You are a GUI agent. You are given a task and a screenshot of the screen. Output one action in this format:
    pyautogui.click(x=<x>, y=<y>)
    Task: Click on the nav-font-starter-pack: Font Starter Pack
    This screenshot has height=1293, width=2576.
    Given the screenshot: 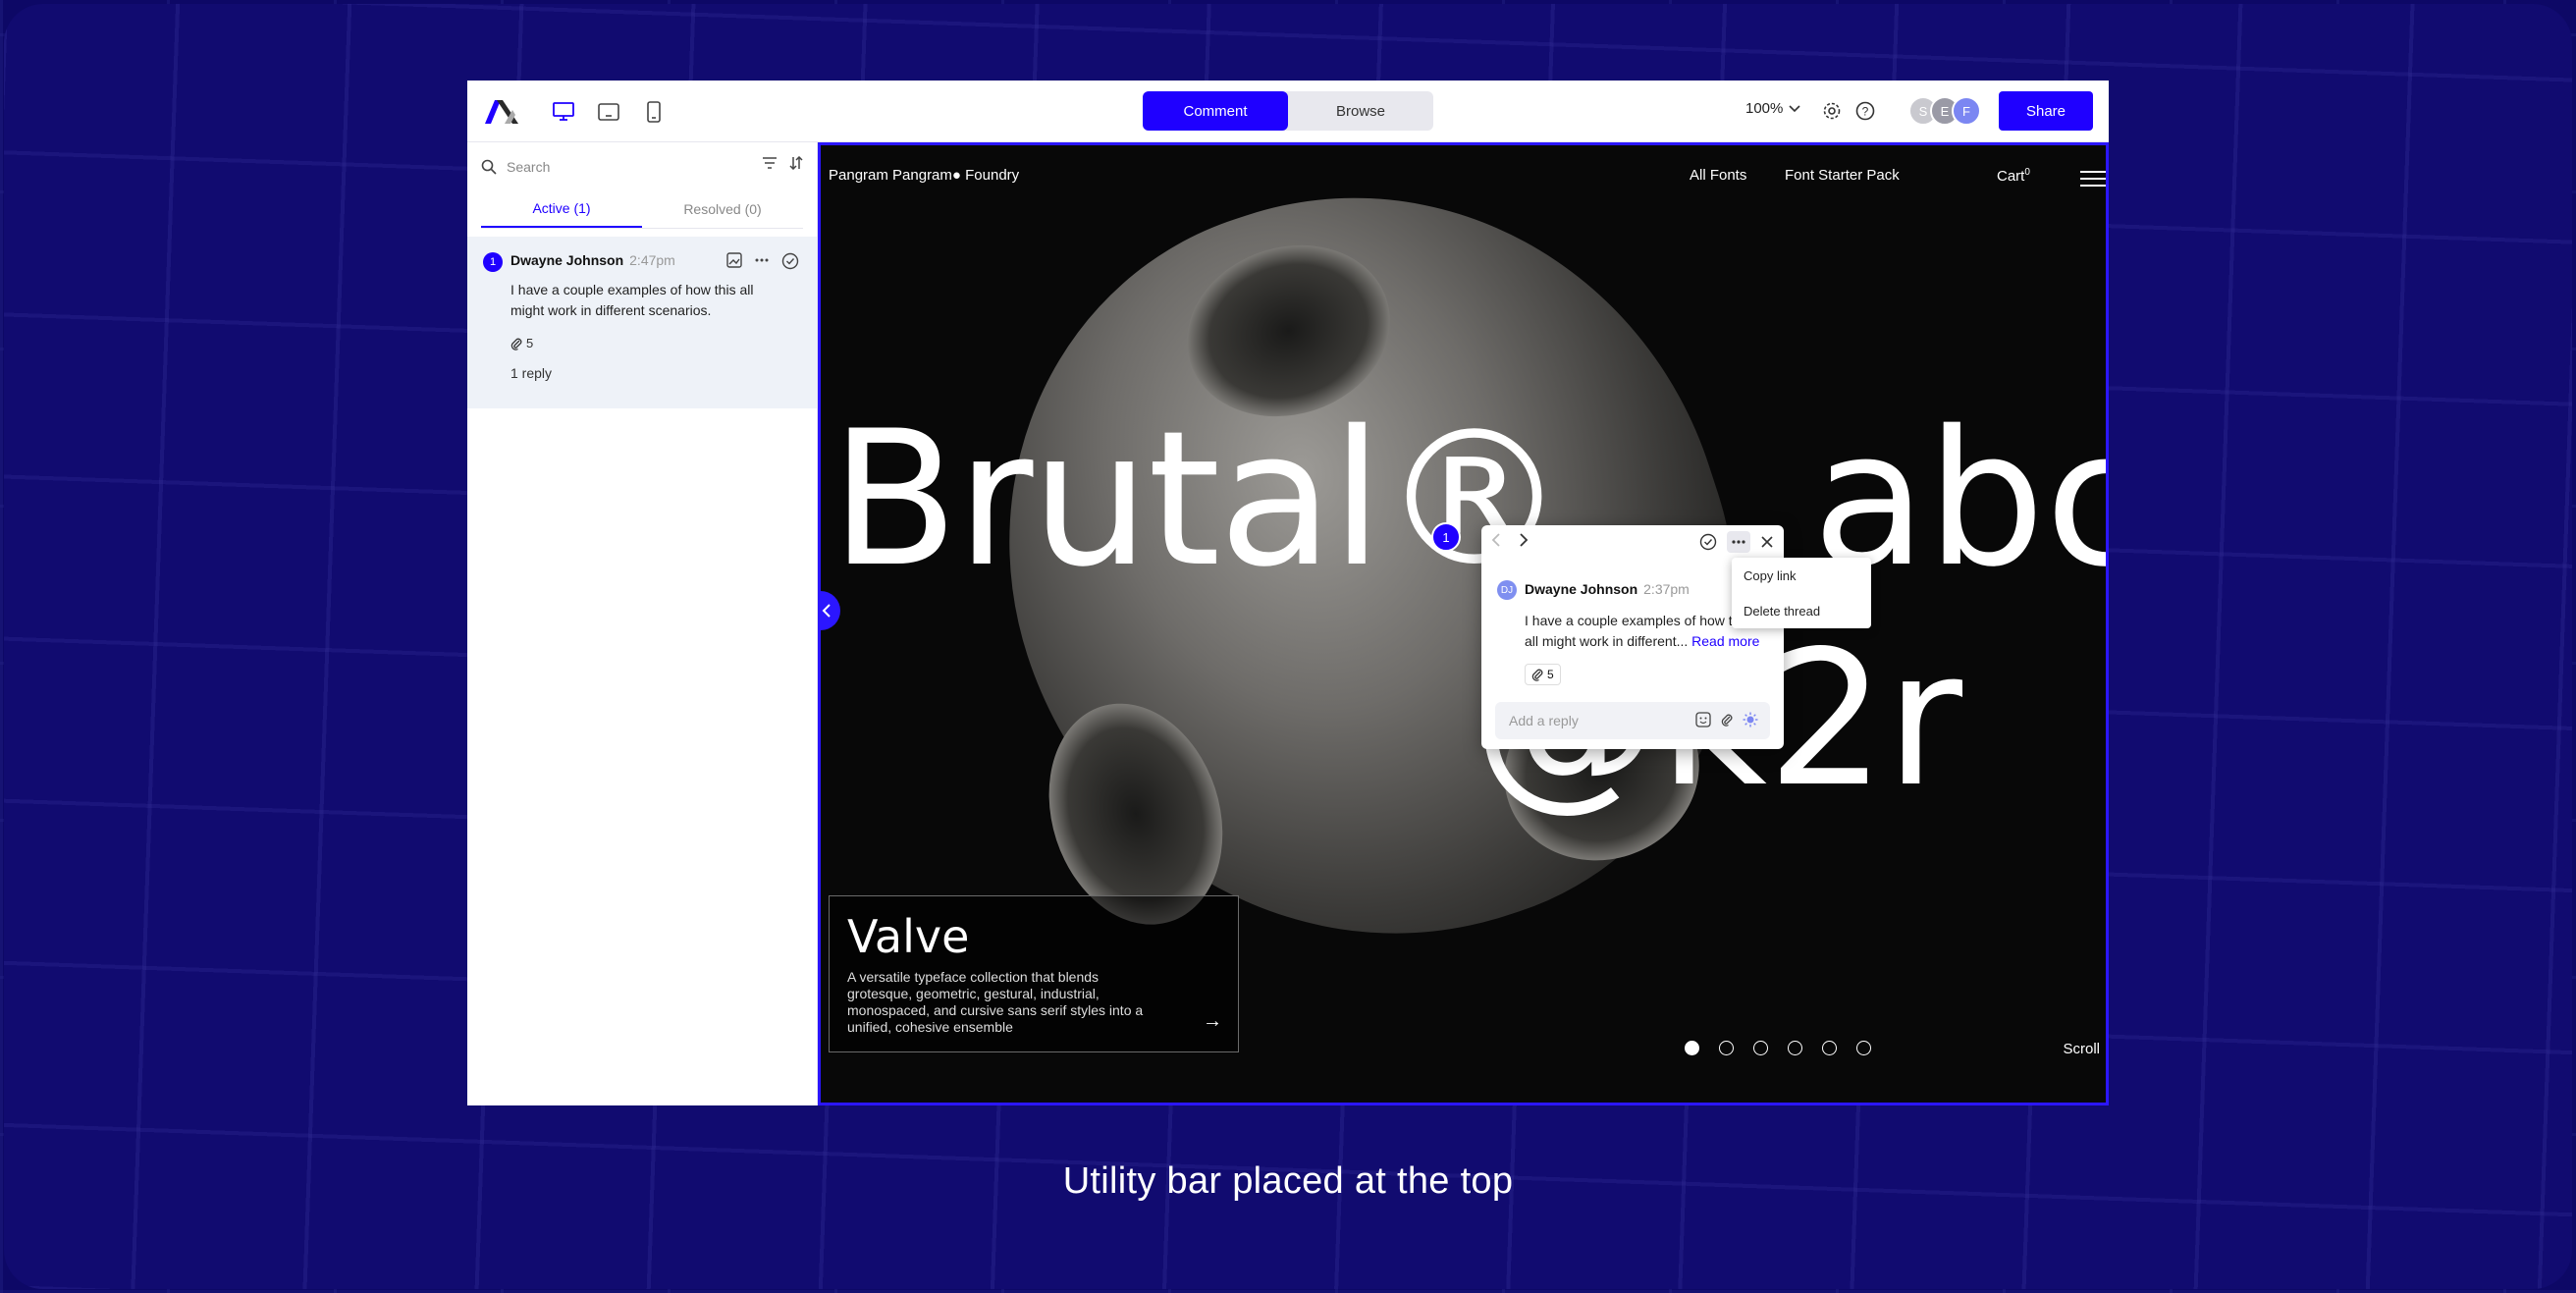 What is the action you would take?
    pyautogui.click(x=1842, y=176)
    